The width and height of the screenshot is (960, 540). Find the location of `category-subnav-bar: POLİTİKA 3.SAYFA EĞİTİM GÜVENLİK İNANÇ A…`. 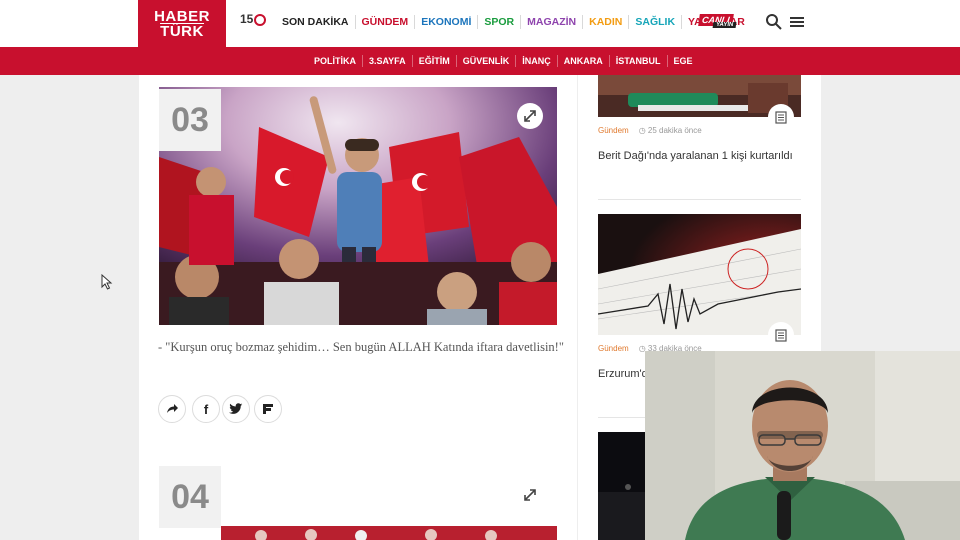

category-subnav-bar: POLİTİKA 3.SAYFA EĞİTİM GÜVENLİK İNANÇ A… is located at coordinates (480, 61).